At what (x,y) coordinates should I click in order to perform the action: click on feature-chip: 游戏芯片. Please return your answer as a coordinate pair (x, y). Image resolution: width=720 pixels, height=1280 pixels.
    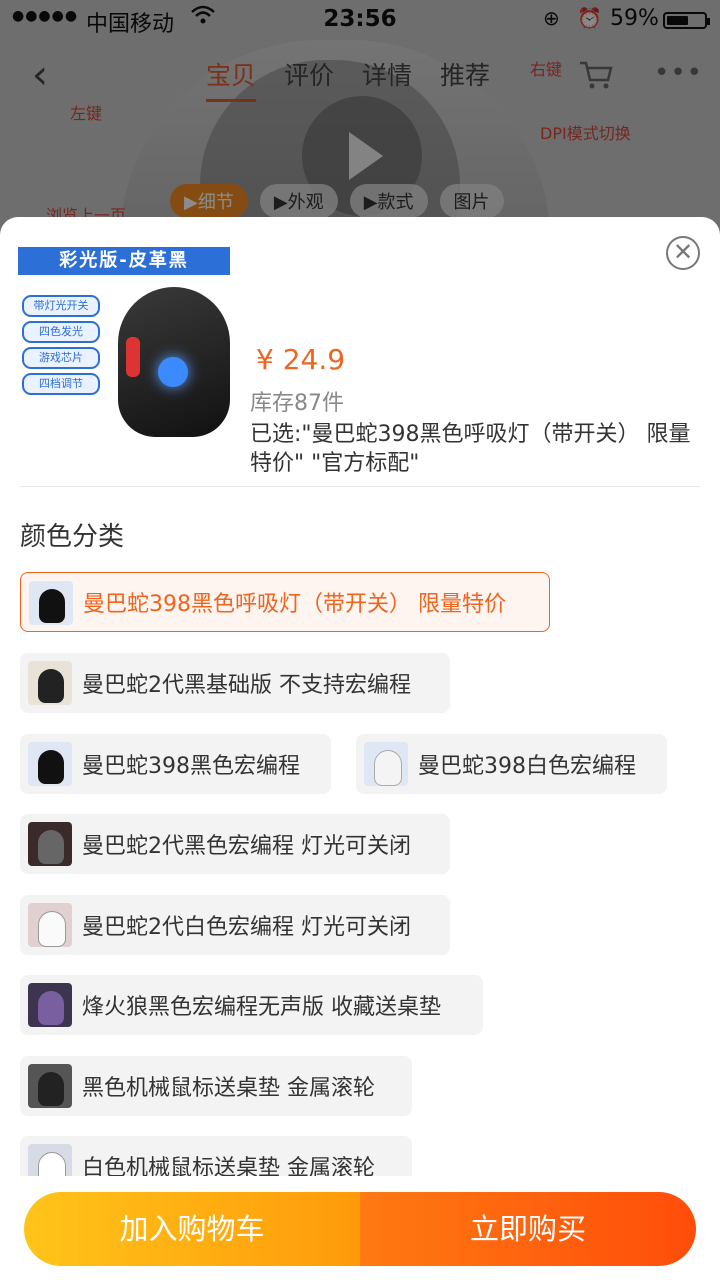
    Looking at the image, I should click on (61, 358).